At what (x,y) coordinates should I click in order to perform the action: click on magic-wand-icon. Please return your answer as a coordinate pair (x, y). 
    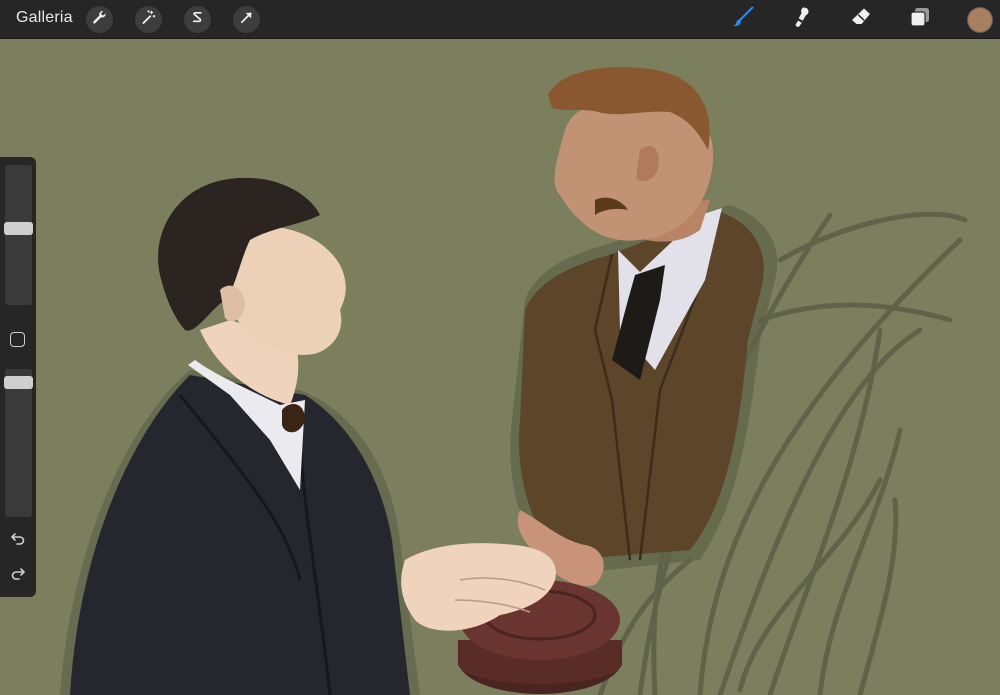
    Looking at the image, I should click on (148, 20).